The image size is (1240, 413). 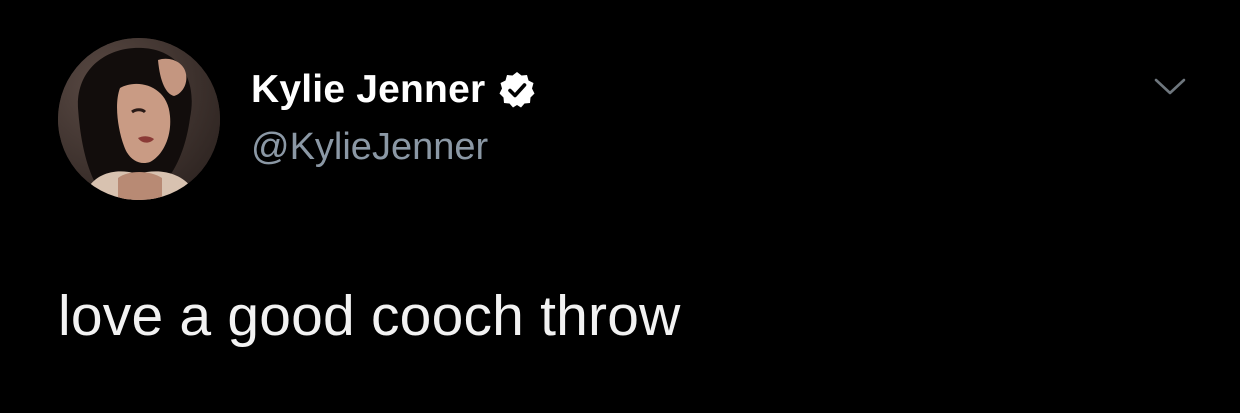 What do you see at coordinates (517, 90) in the screenshot?
I see `verified-badge-icon` at bounding box center [517, 90].